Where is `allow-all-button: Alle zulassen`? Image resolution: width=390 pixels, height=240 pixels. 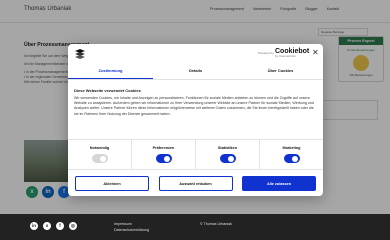
allow-all-button: Alle zulassen is located at coordinates (279, 183).